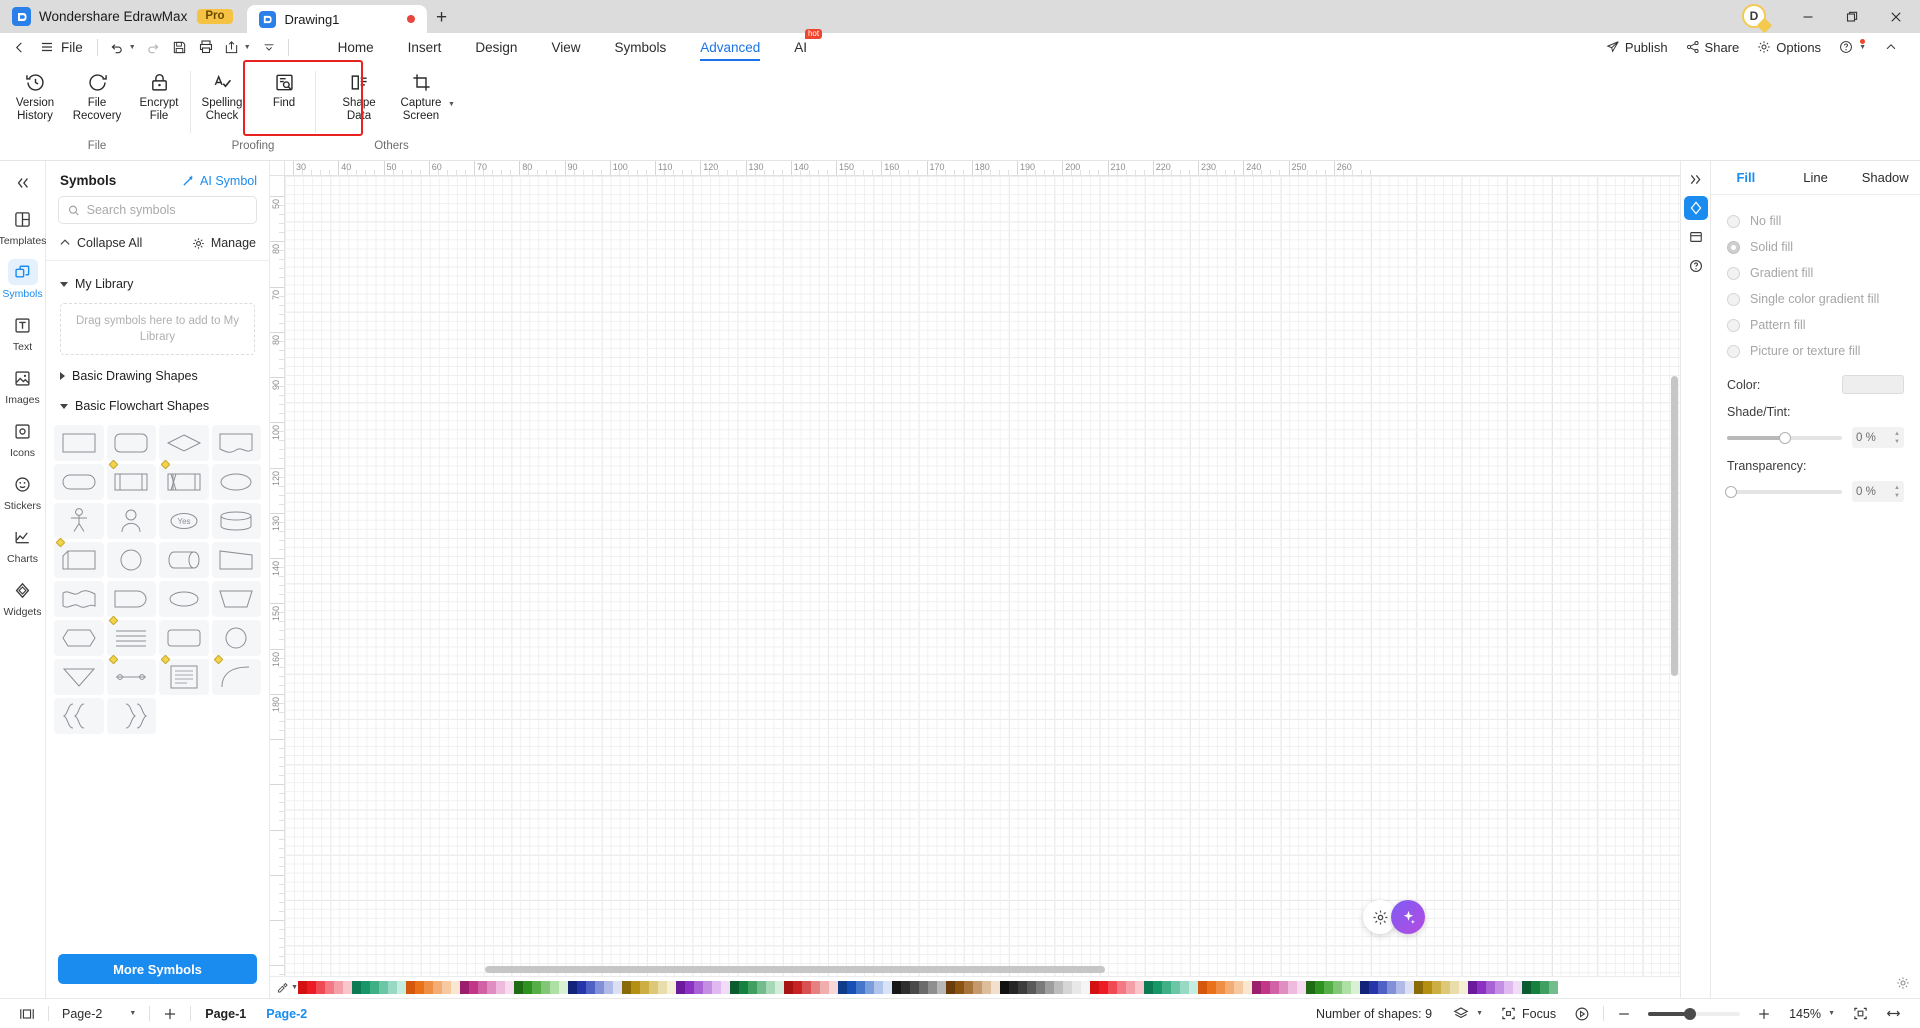 Image resolution: width=1920 pixels, height=1028 pixels. Describe the element at coordinates (79, 521) in the screenshot. I see `shape-actor-figure` at that location.